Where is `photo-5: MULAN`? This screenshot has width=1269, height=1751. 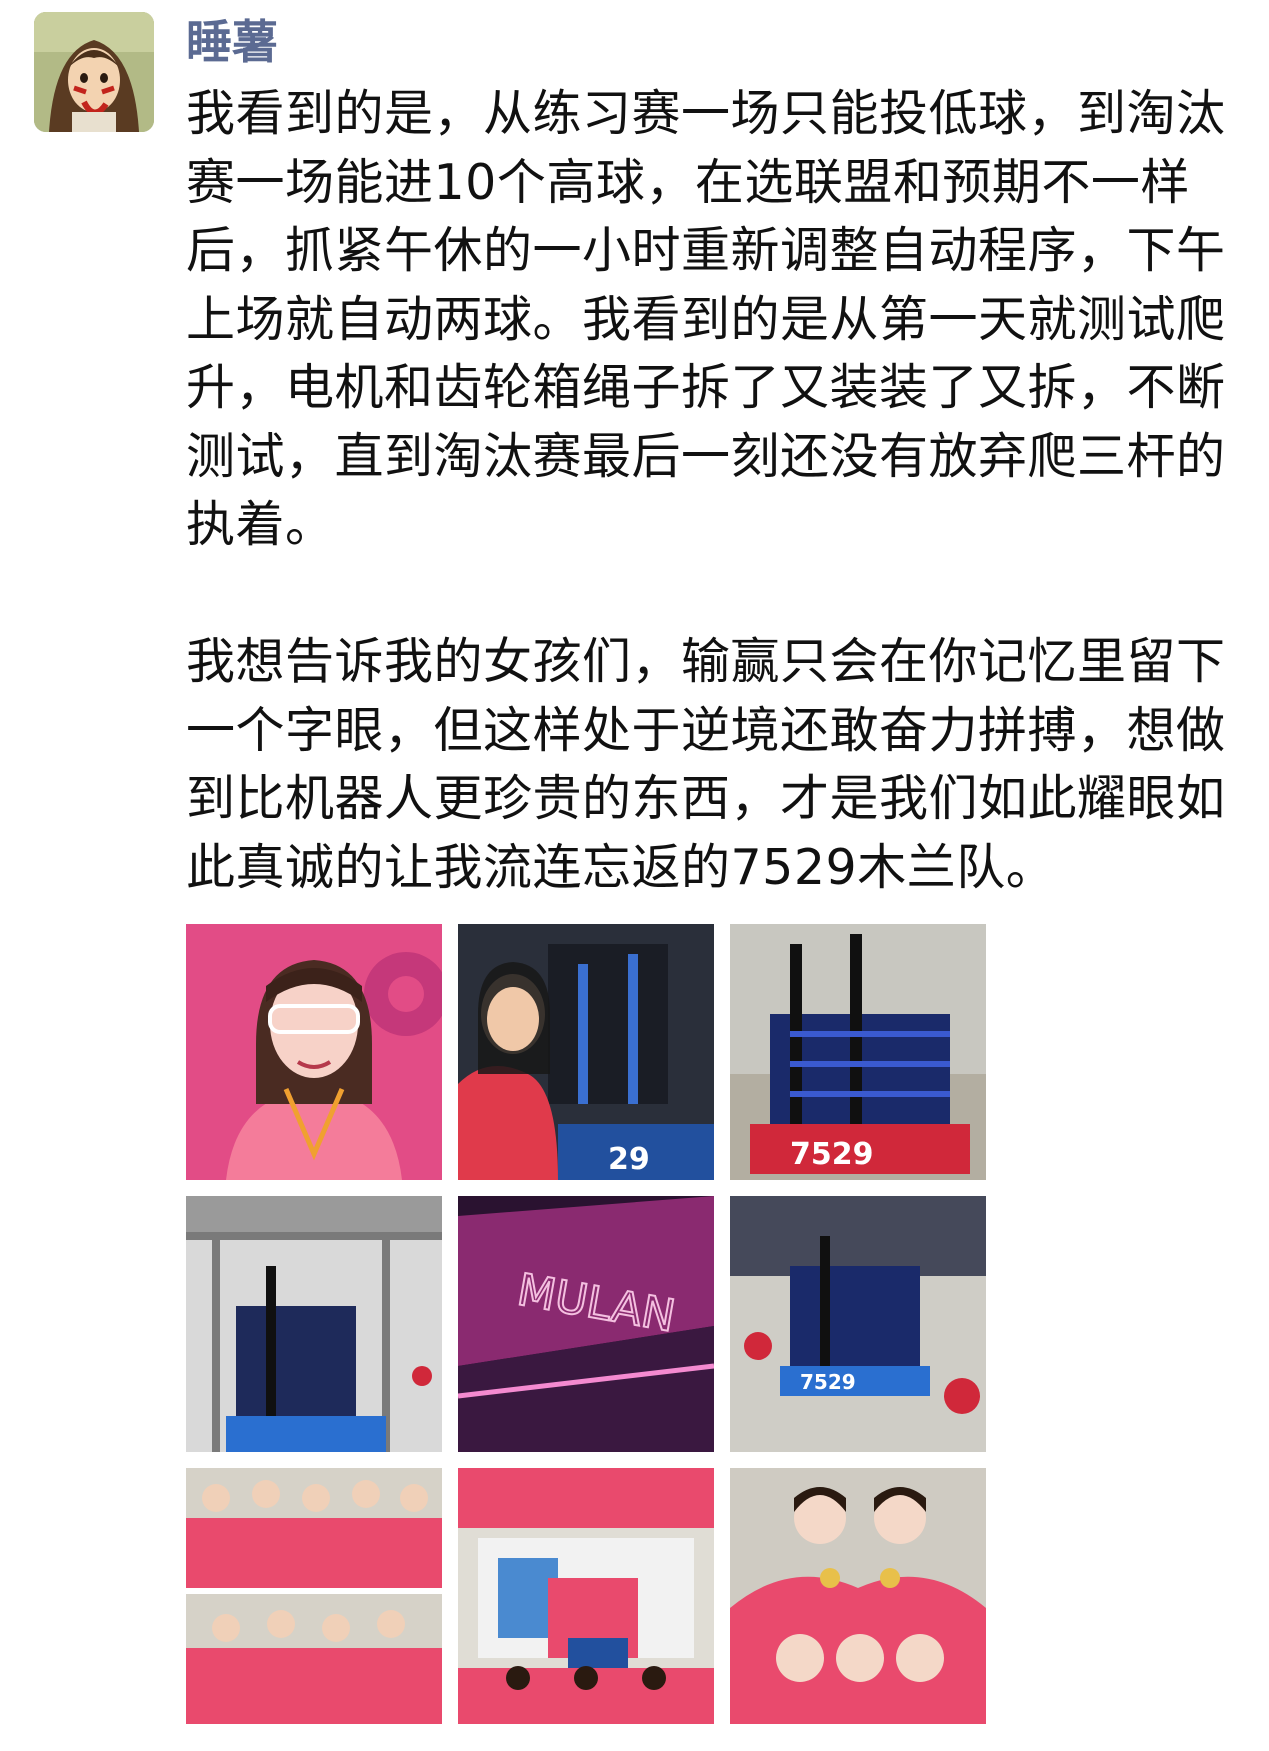 photo-5: MULAN is located at coordinates (586, 1324).